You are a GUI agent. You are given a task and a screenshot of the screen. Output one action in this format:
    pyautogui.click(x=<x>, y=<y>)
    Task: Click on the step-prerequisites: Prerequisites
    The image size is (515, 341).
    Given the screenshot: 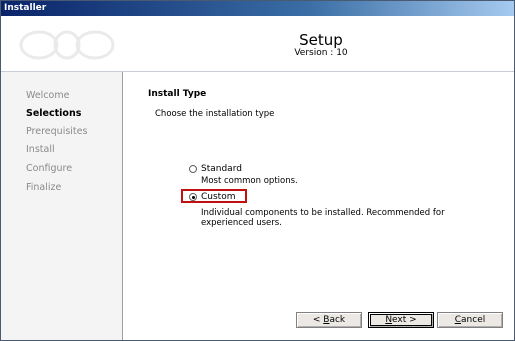 What is the action you would take?
    pyautogui.click(x=57, y=131)
    